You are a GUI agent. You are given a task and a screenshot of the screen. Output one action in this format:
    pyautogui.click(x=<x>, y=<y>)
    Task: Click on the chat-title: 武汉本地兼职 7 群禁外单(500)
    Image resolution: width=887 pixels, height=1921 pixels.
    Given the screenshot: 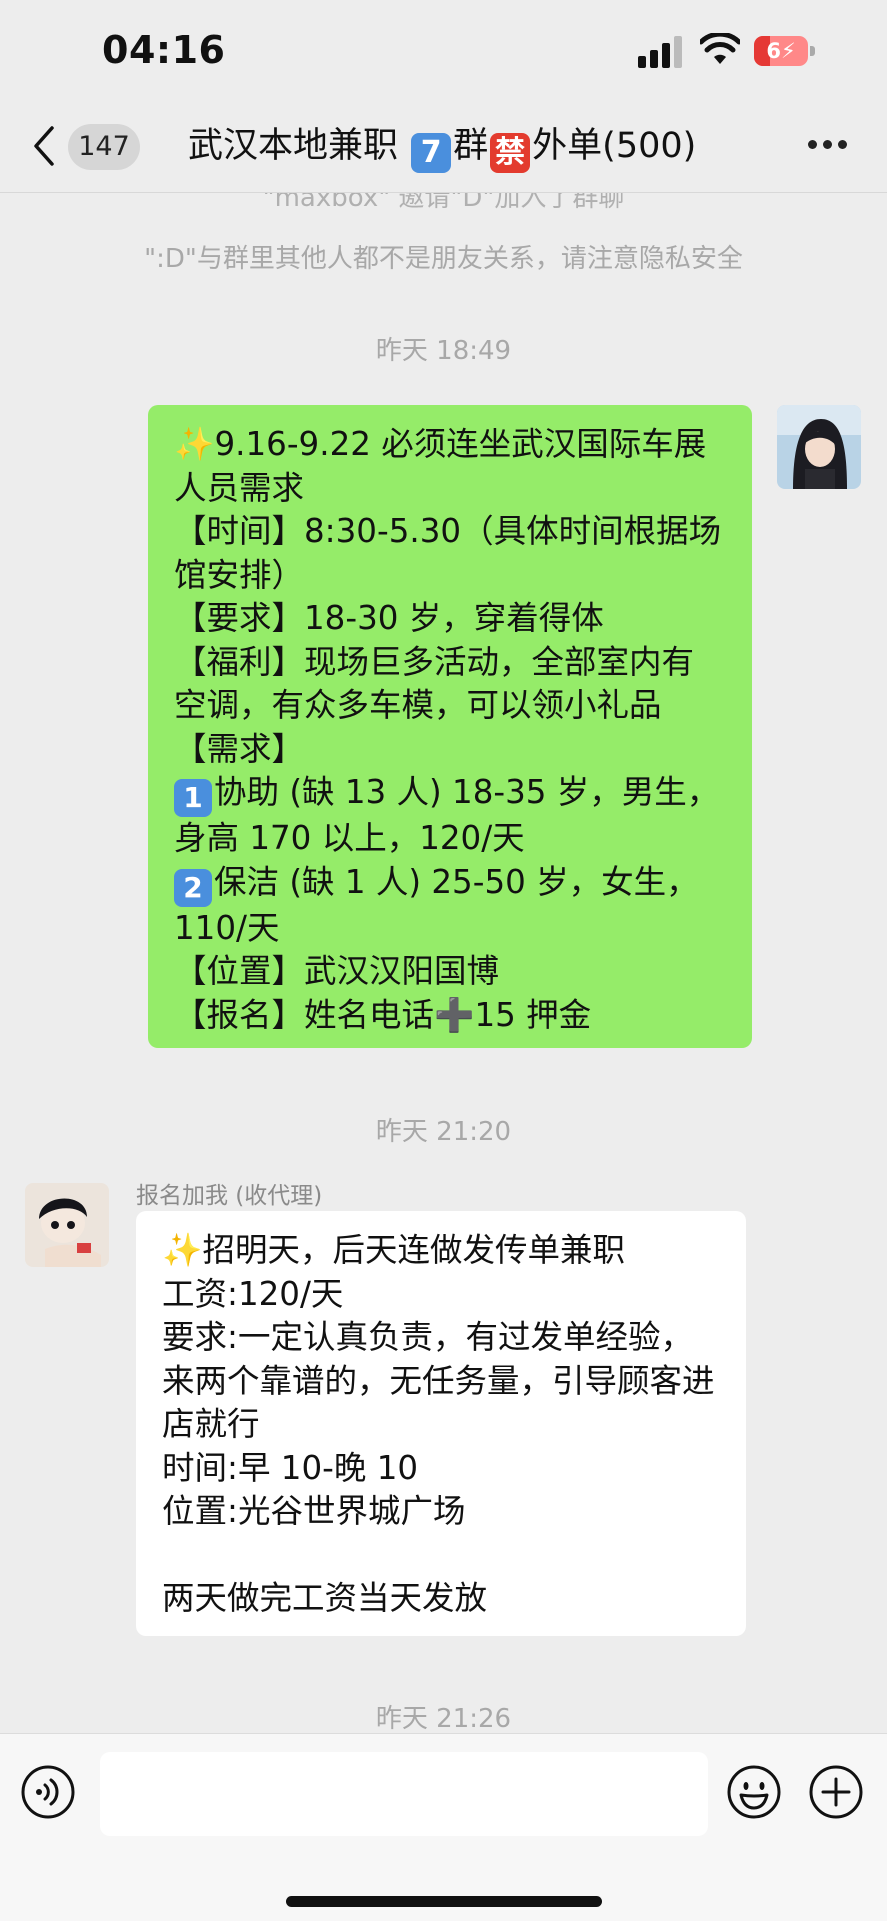 What is the action you would take?
    pyautogui.click(x=442, y=146)
    